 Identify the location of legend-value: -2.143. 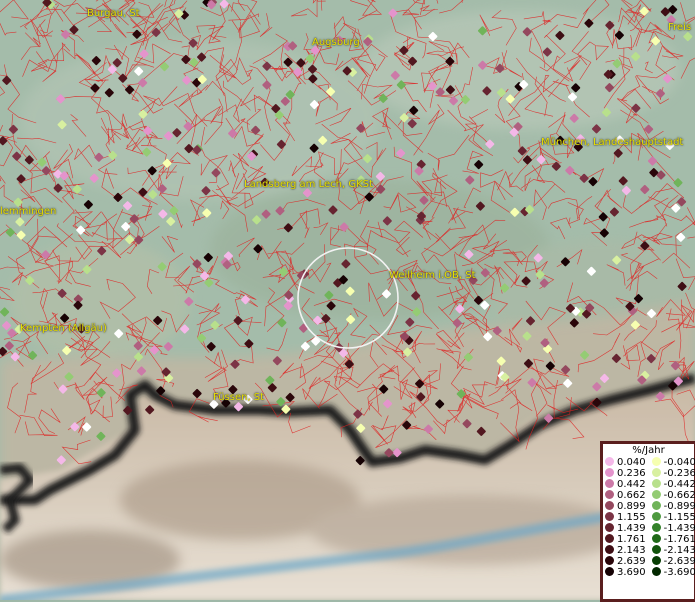
(679, 550).